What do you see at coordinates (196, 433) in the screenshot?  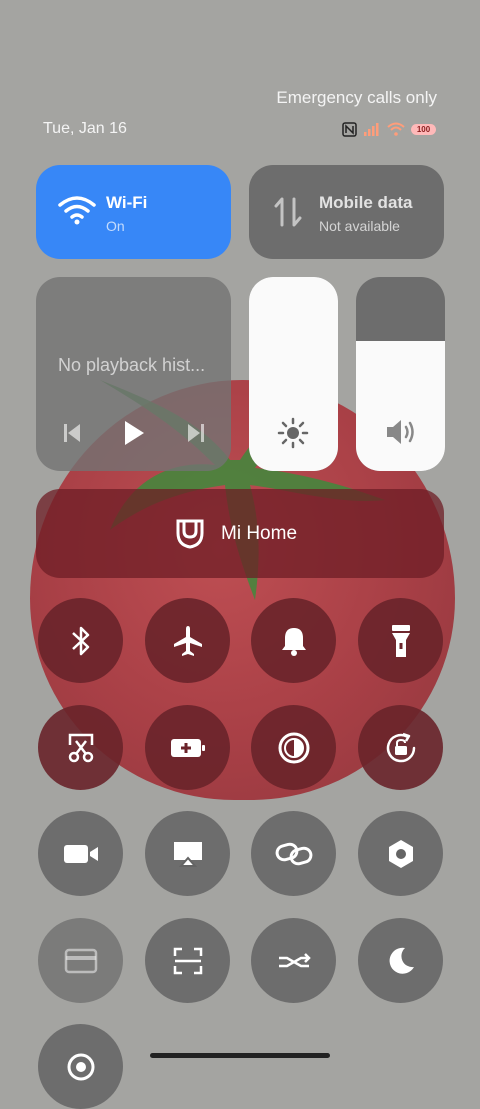 I see `next-icon` at bounding box center [196, 433].